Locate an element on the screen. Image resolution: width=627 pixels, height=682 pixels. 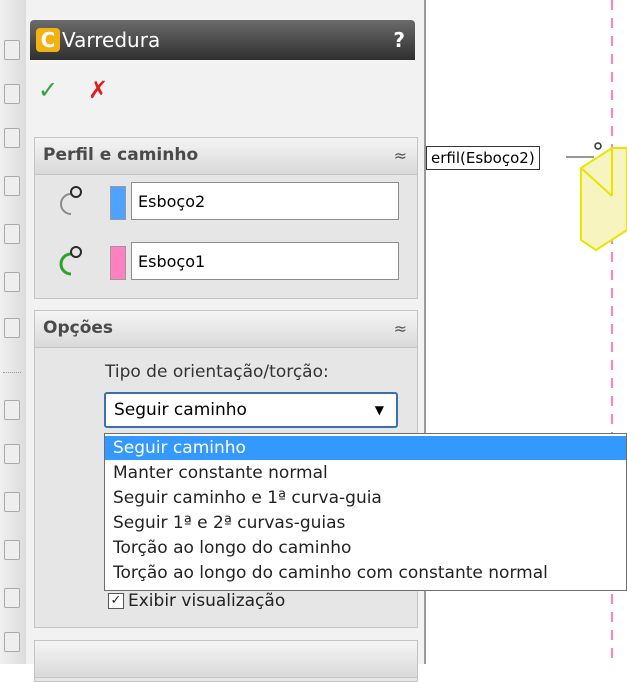
help-button: ? is located at coordinates (399, 40).